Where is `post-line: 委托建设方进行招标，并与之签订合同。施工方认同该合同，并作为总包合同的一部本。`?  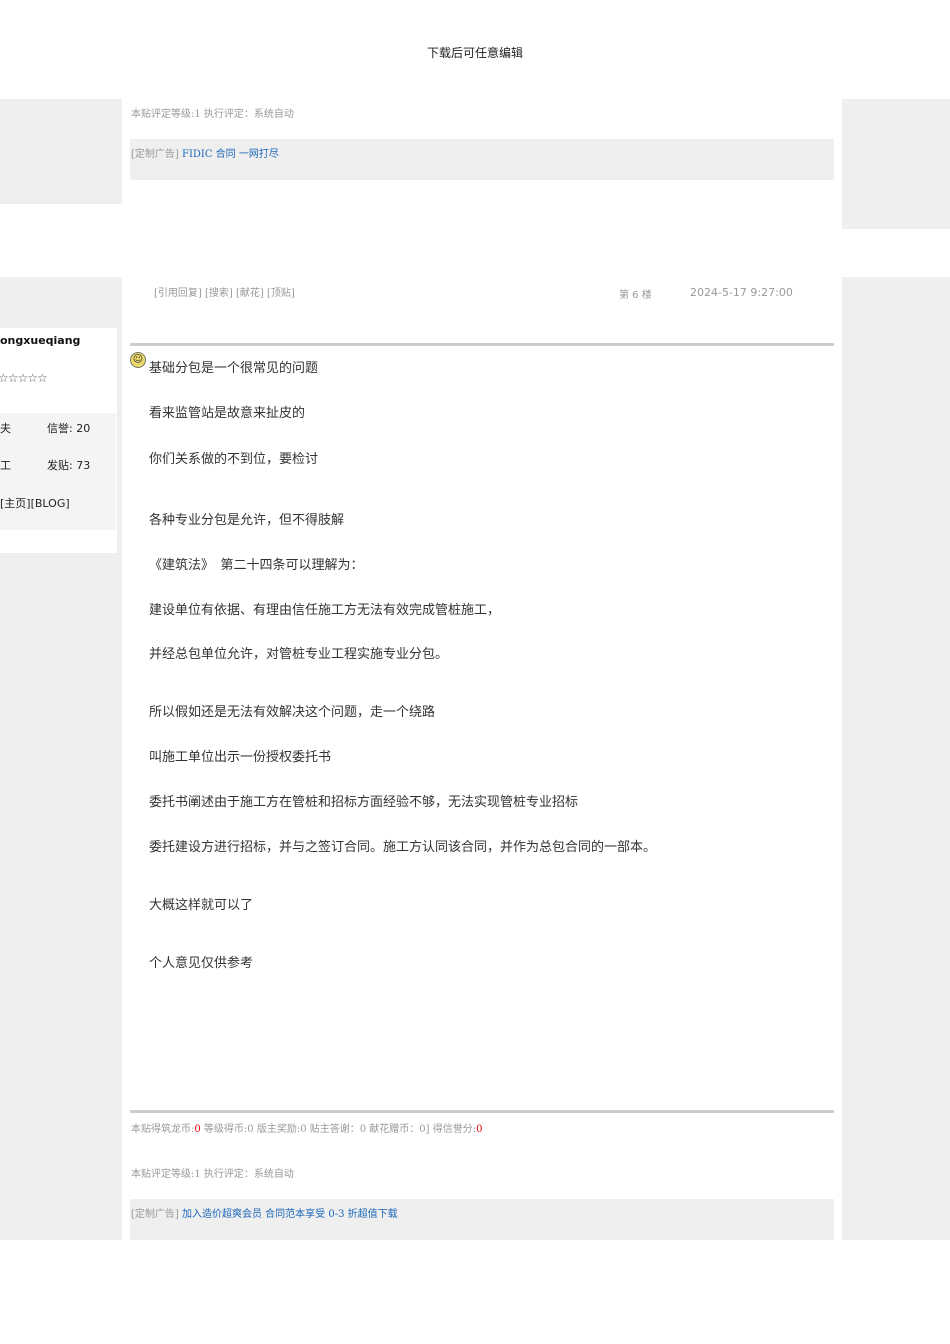
post-line: 委托建设方进行招标，并与之签订合同。施工方认同该合同，并作为总包合同的一部本。 is located at coordinates (403, 847).